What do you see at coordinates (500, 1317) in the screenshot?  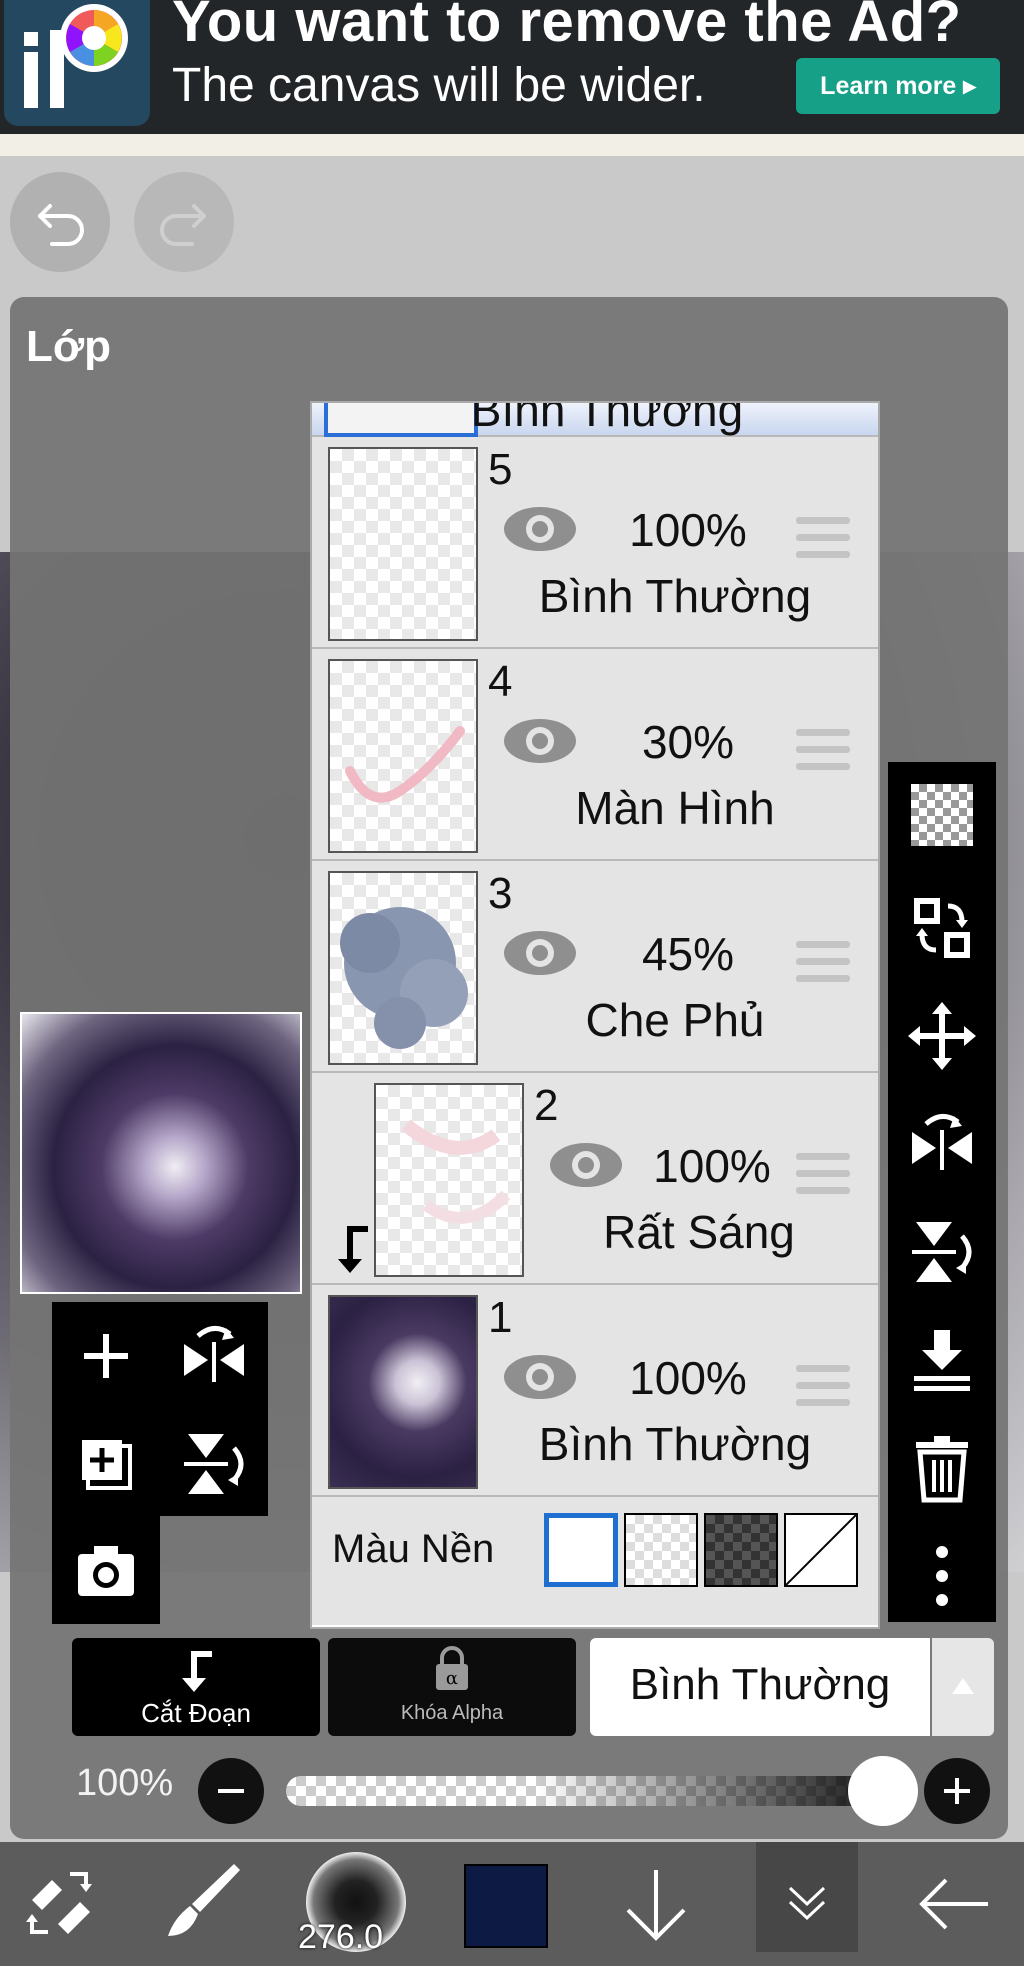 I see `layer-number: 1` at bounding box center [500, 1317].